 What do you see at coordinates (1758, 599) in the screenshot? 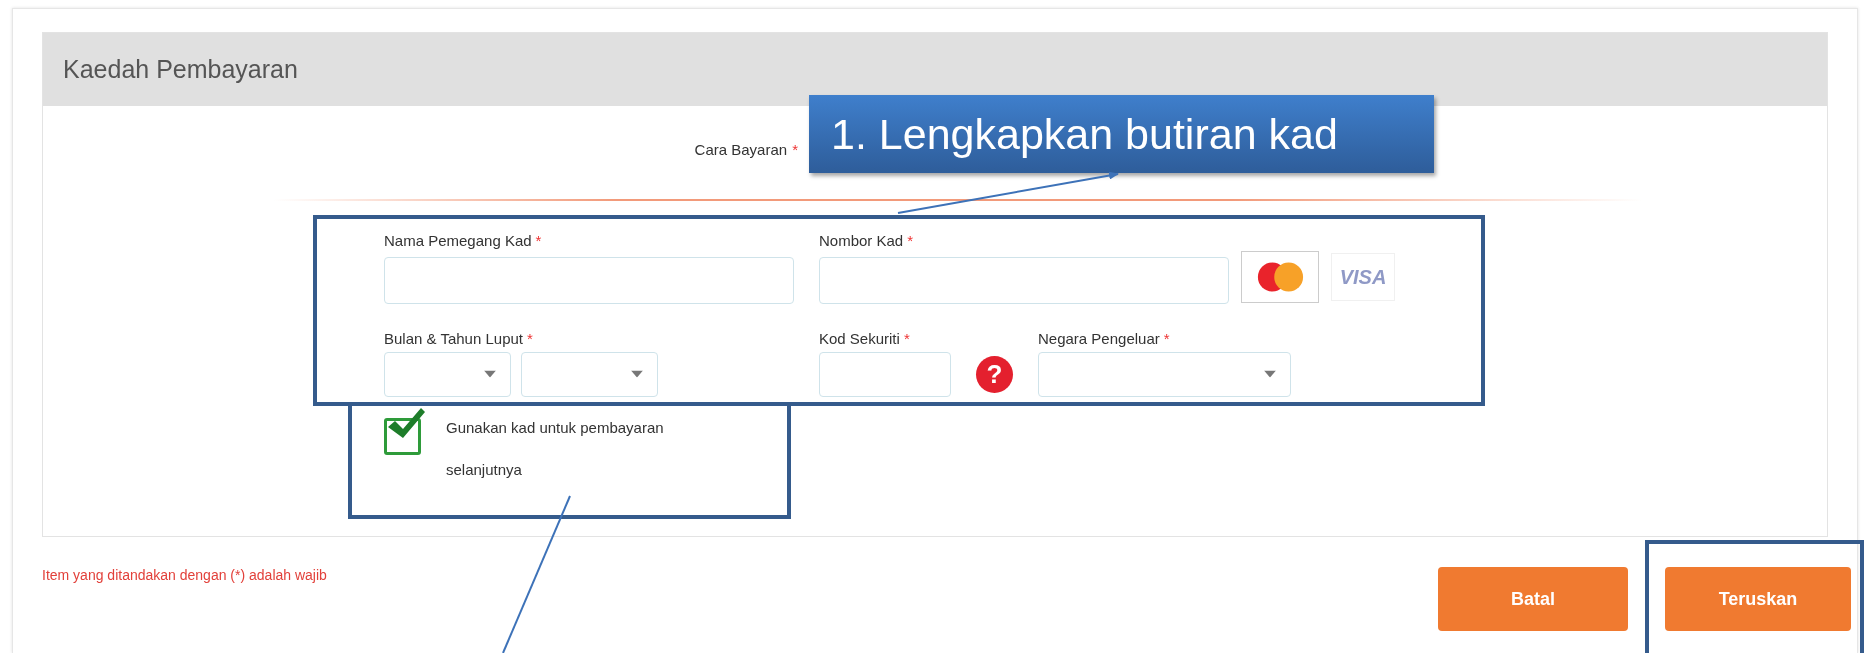
I see `action-button: Teruskan` at bounding box center [1758, 599].